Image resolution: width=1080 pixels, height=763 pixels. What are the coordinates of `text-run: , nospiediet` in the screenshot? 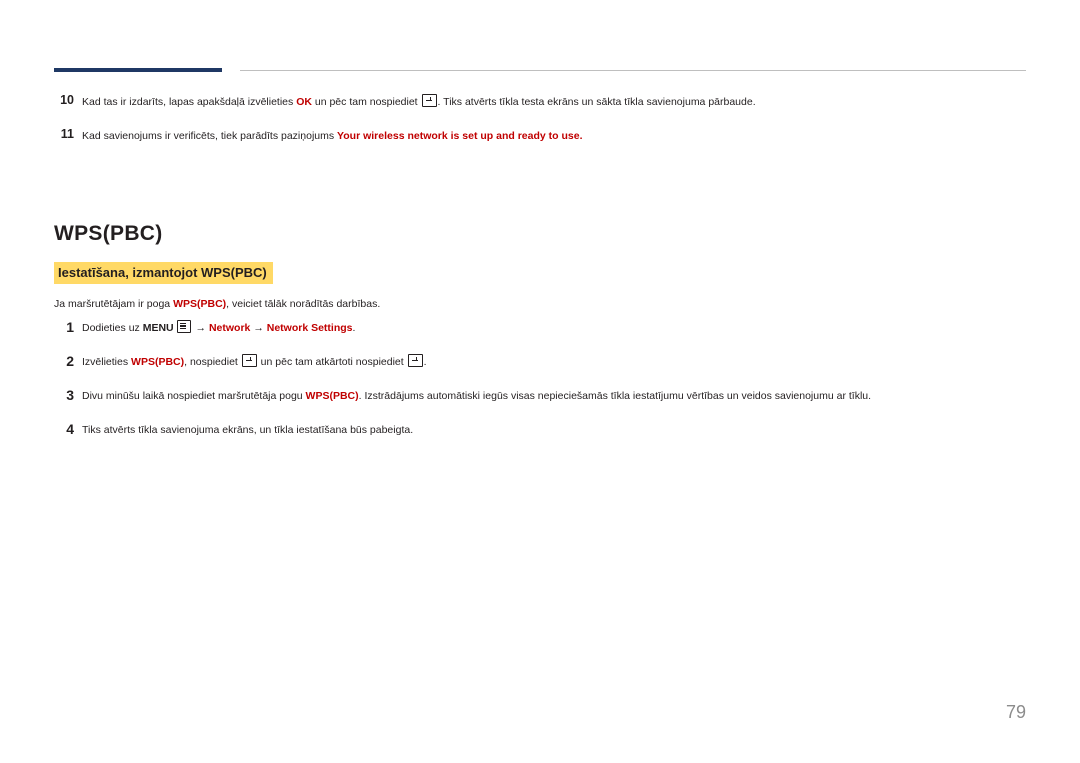 It's located at (212, 362).